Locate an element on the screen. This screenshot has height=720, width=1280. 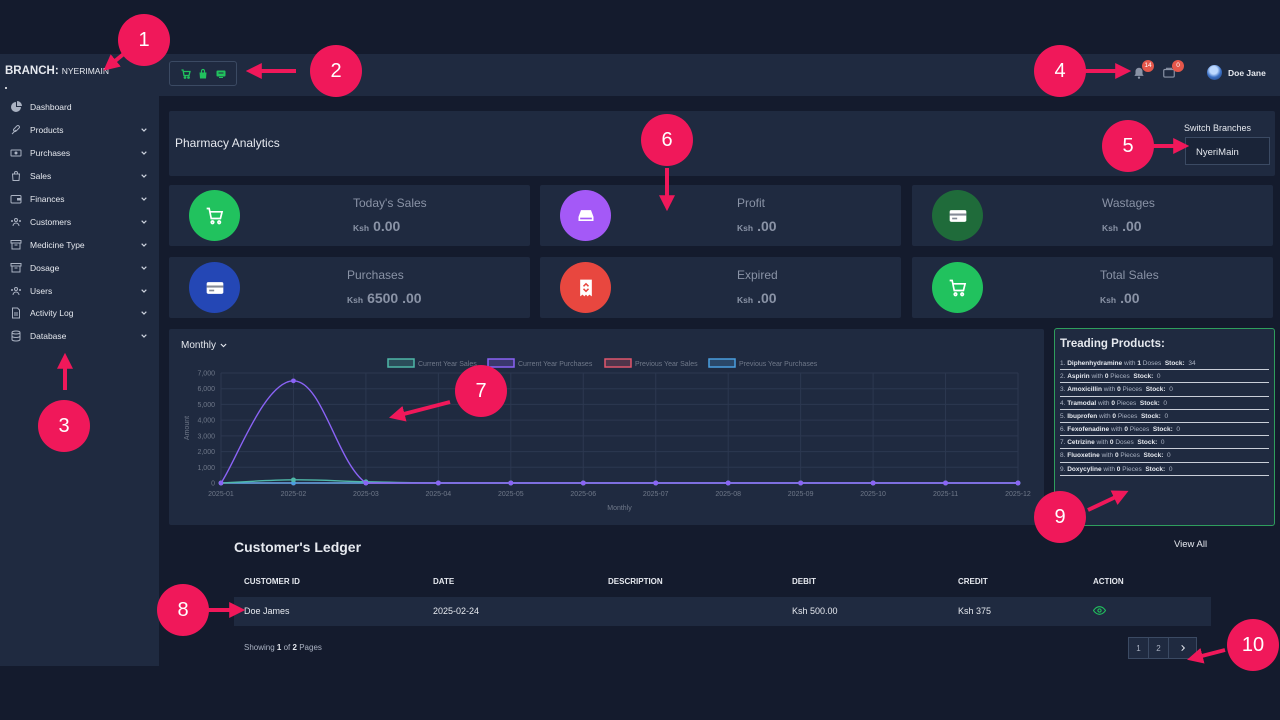
sidebar-item-customers: Customers is located at coordinates (79, 221).